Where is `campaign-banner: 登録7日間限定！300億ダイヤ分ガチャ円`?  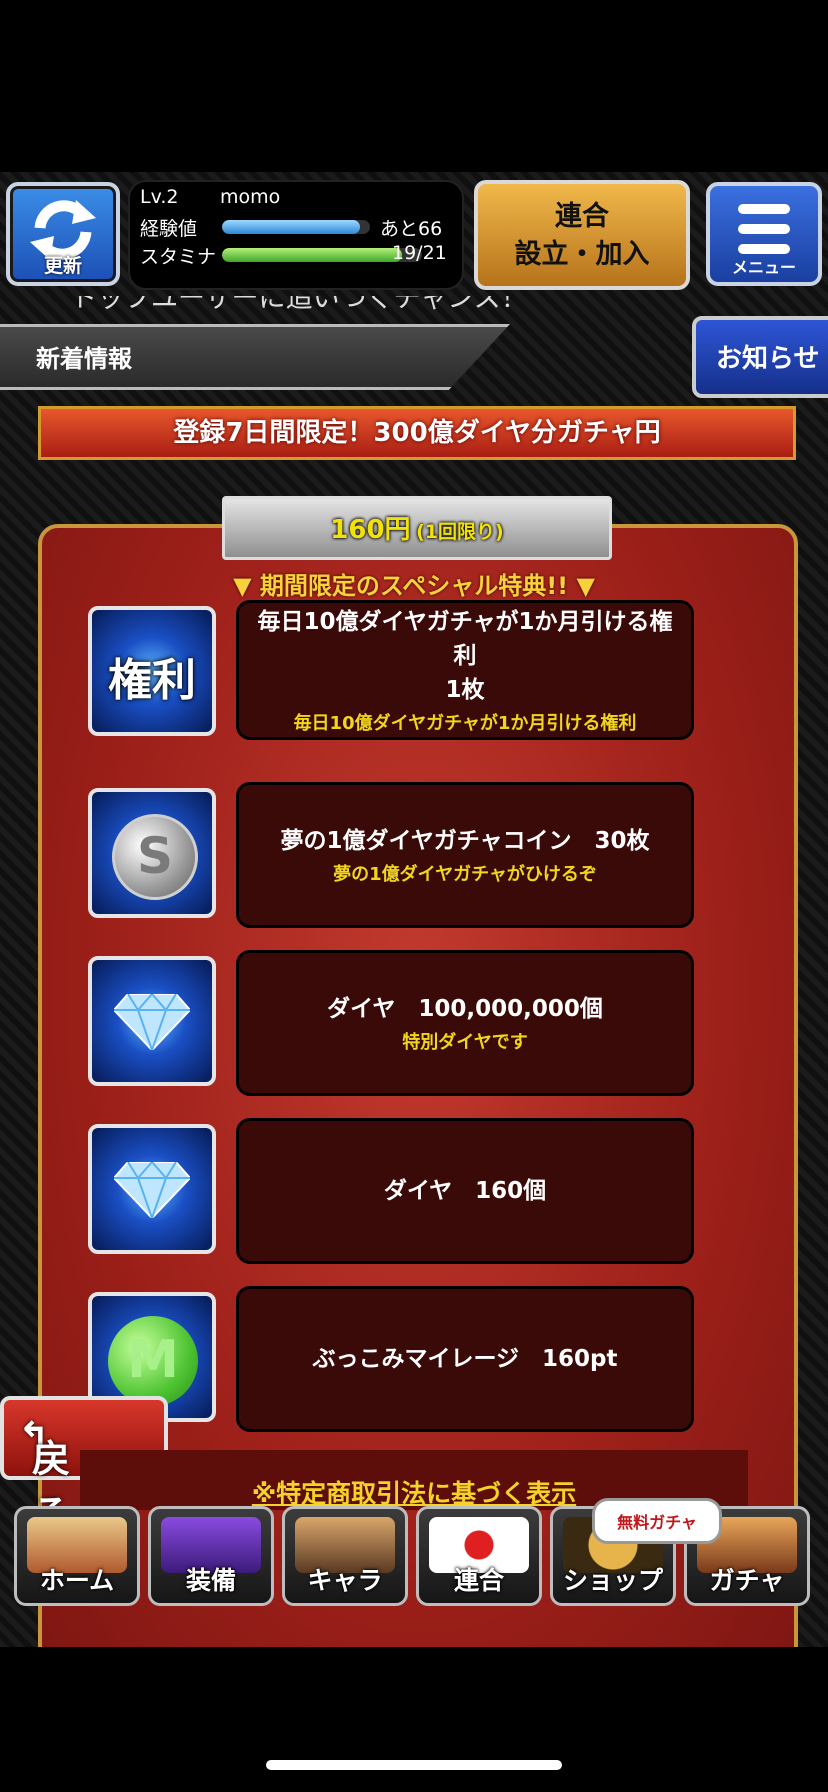
campaign-banner: 登録7日間限定！300億ダイヤ分ガチャ円 is located at coordinates (417, 433).